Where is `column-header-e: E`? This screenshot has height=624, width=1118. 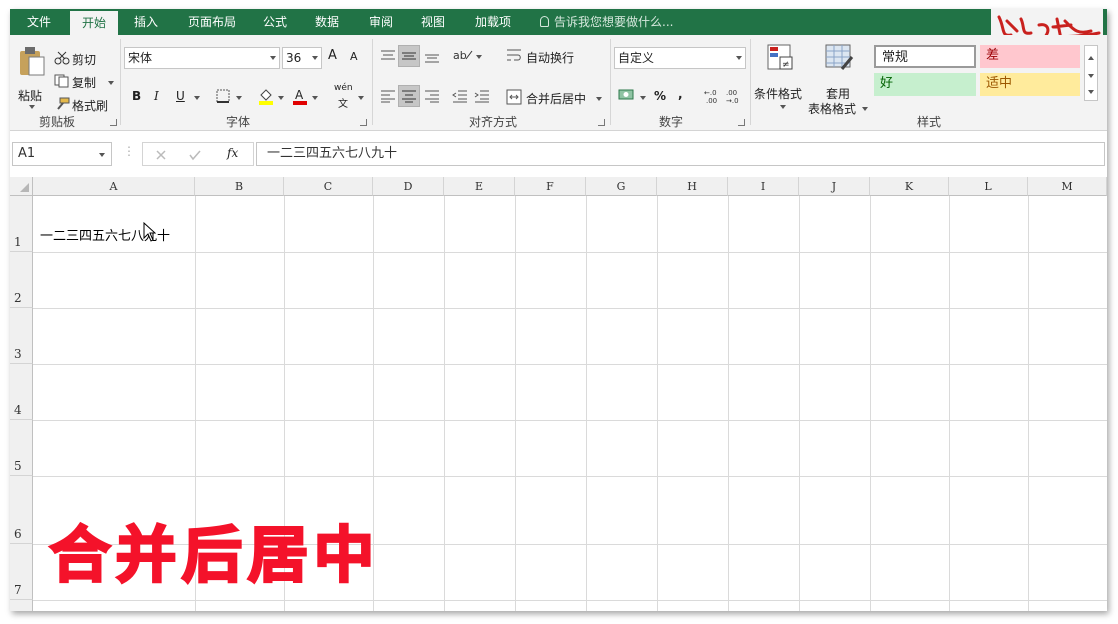 column-header-e: E is located at coordinates (479, 186).